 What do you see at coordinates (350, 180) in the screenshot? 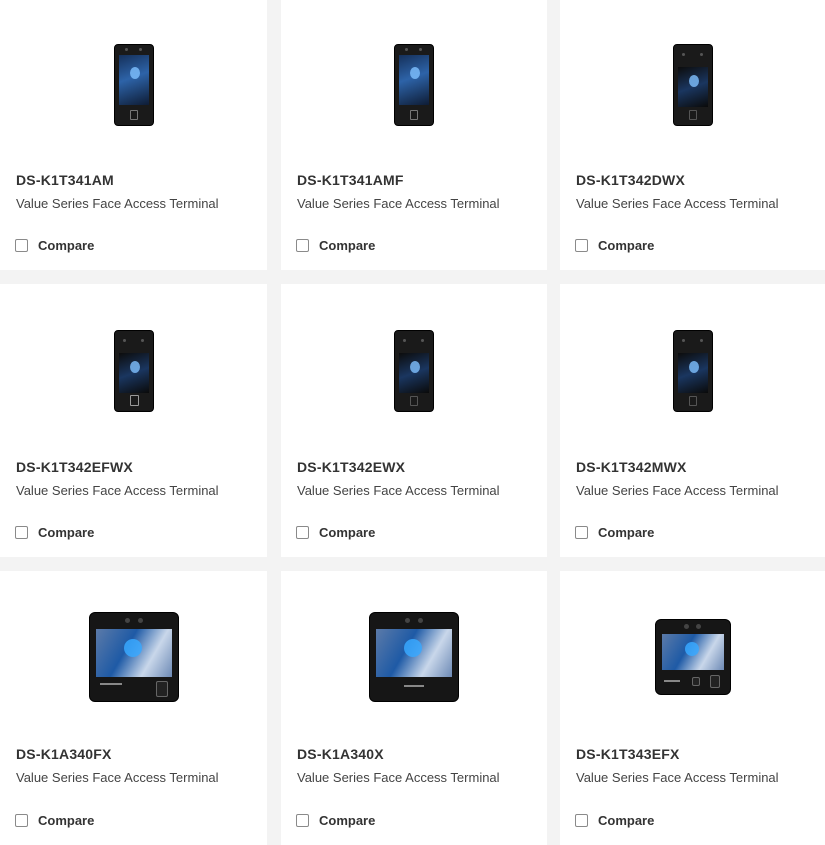
I see `product-model: DS-K1T341AMF` at bounding box center [350, 180].